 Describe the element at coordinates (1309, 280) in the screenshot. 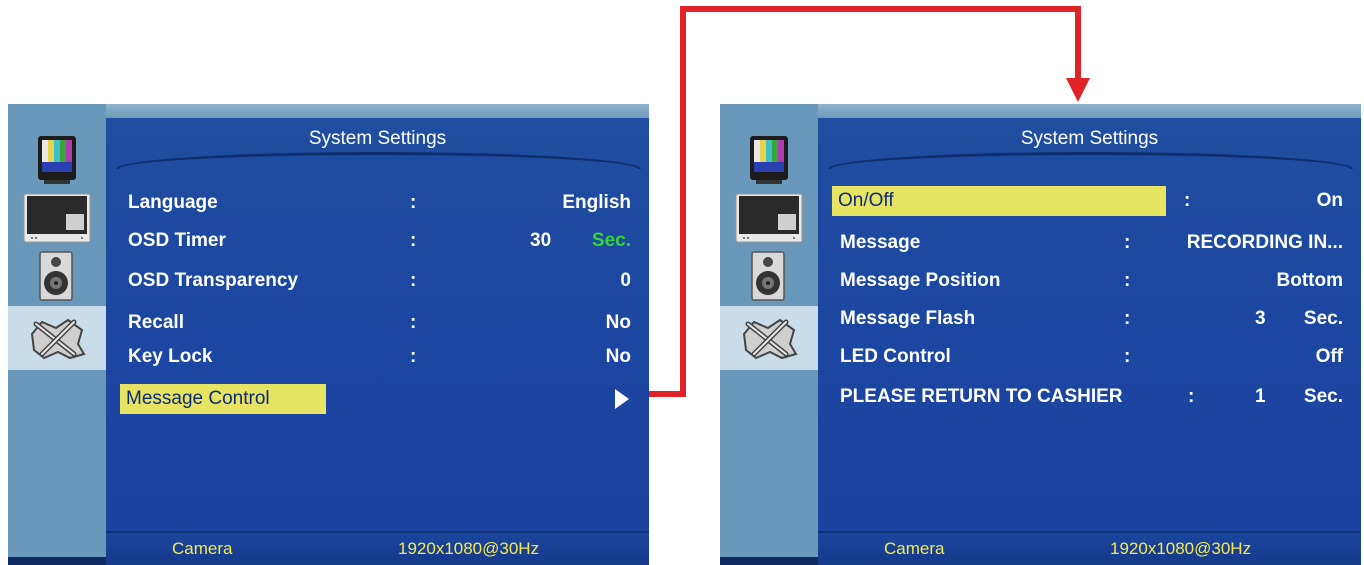

I see `row-value: Bottom` at that location.